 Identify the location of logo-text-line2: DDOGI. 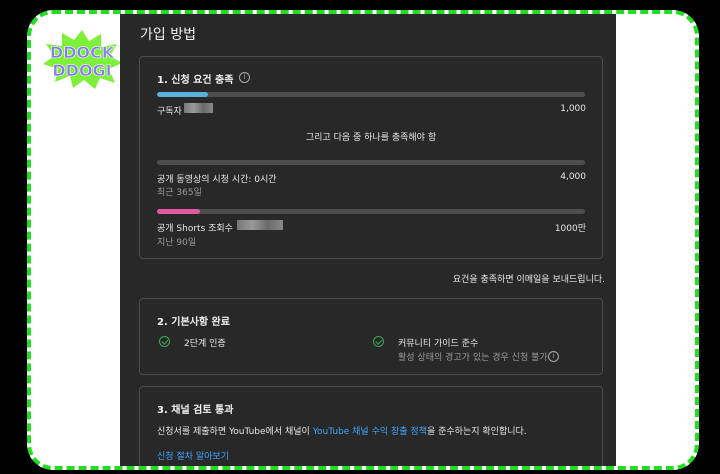
(81, 70).